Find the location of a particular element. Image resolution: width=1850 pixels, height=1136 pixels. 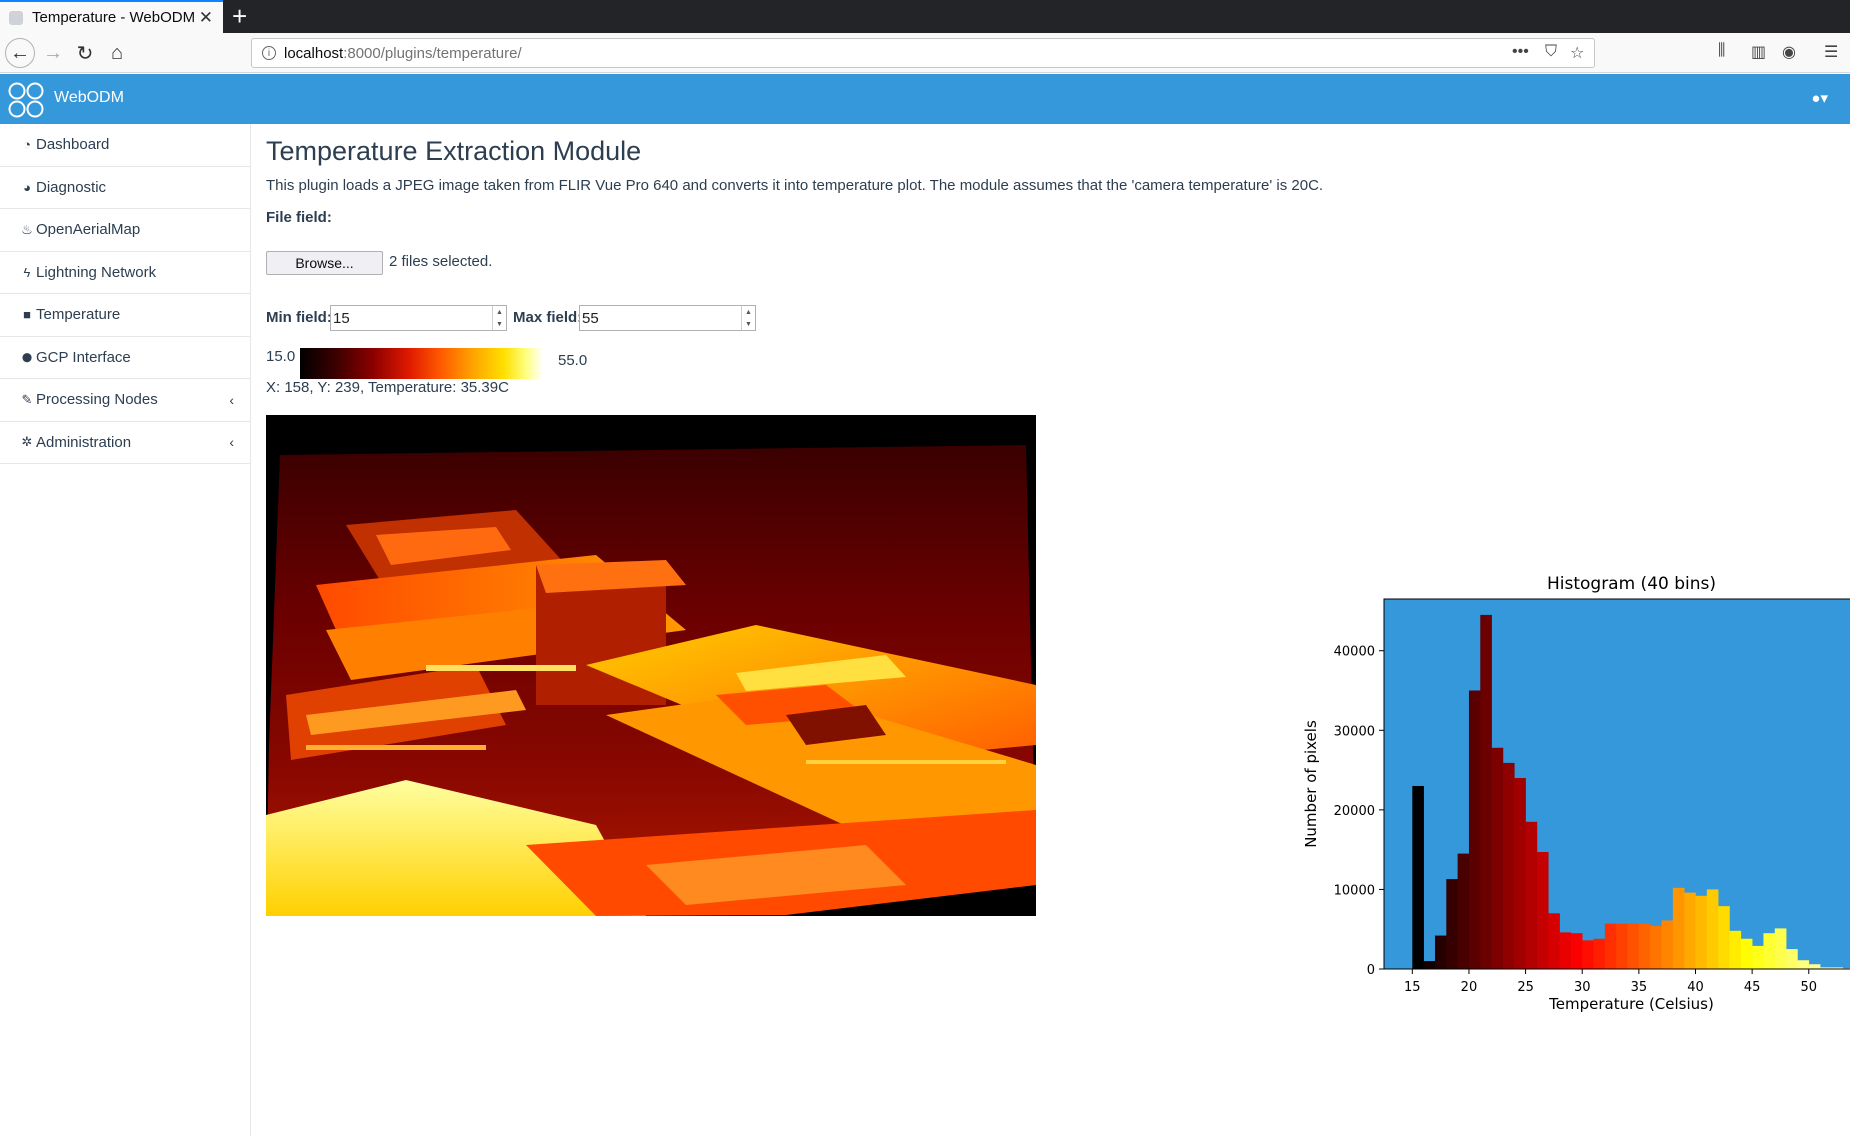

sidebar-toggle-icon: ▥ is located at coordinates (1758, 52).